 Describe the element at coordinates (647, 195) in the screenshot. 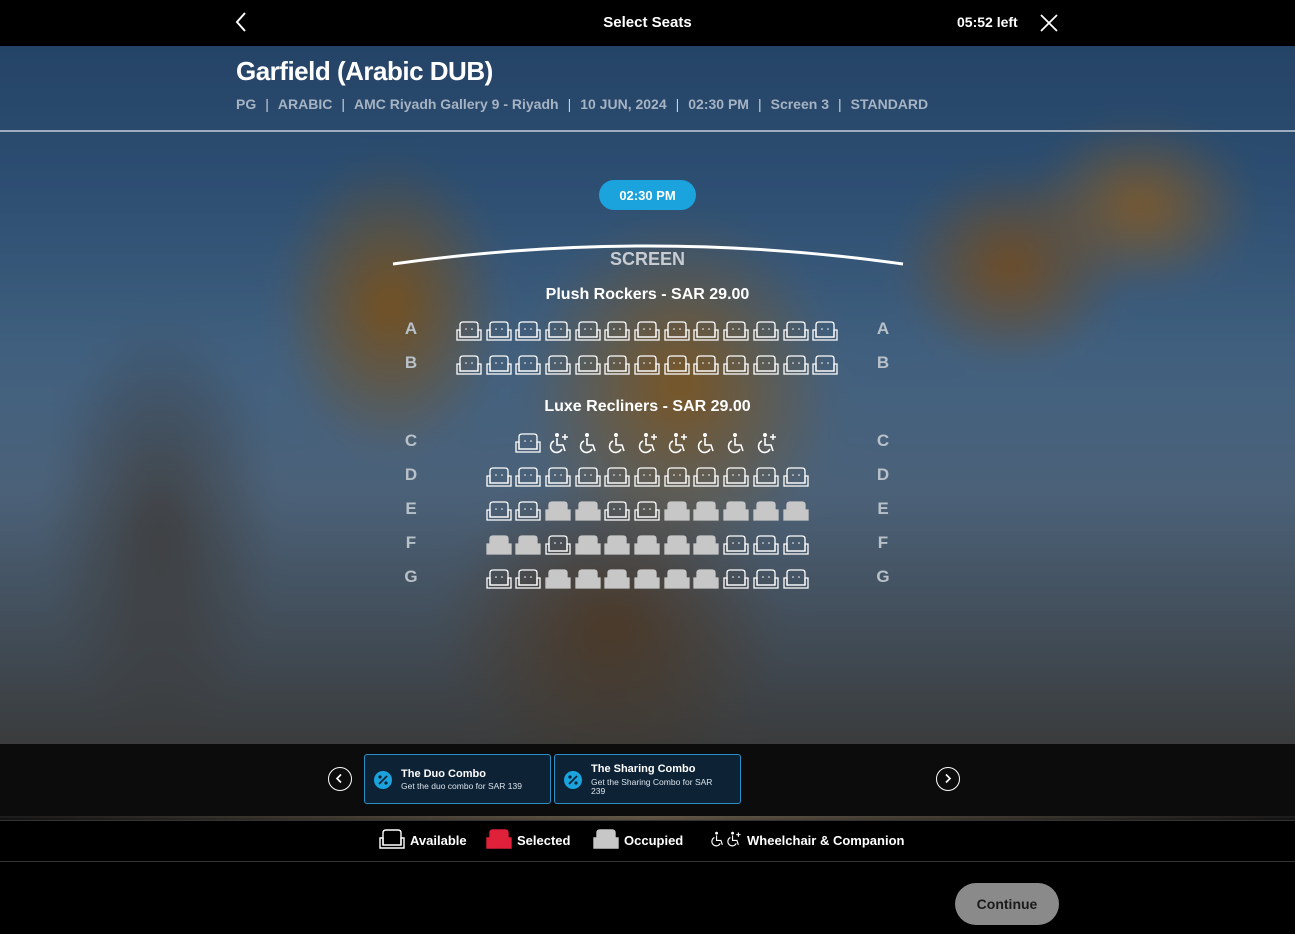

I see `showtime-pill: 02:30 PM` at that location.